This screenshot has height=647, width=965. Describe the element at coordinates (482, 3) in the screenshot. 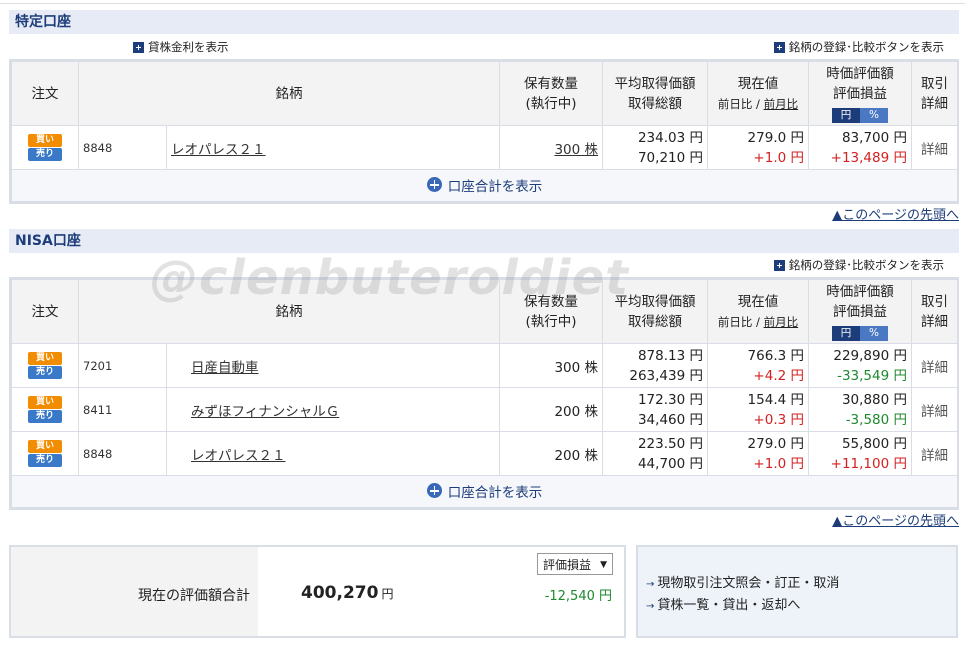

I see `top-divider` at that location.